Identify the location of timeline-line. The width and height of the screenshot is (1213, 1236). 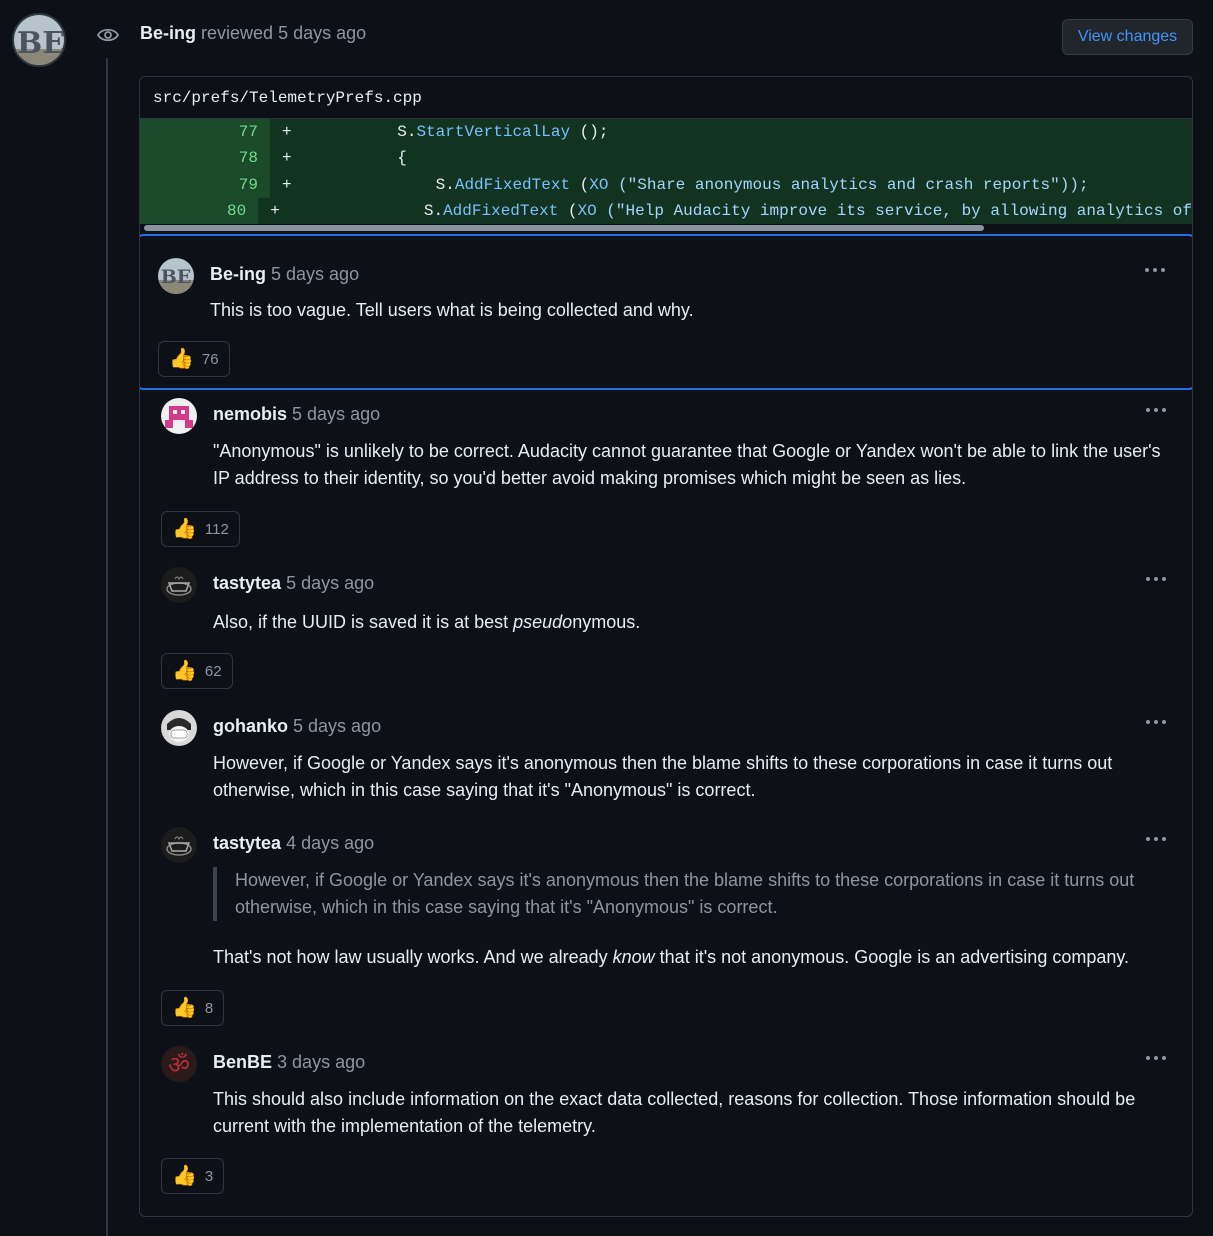
(107, 647).